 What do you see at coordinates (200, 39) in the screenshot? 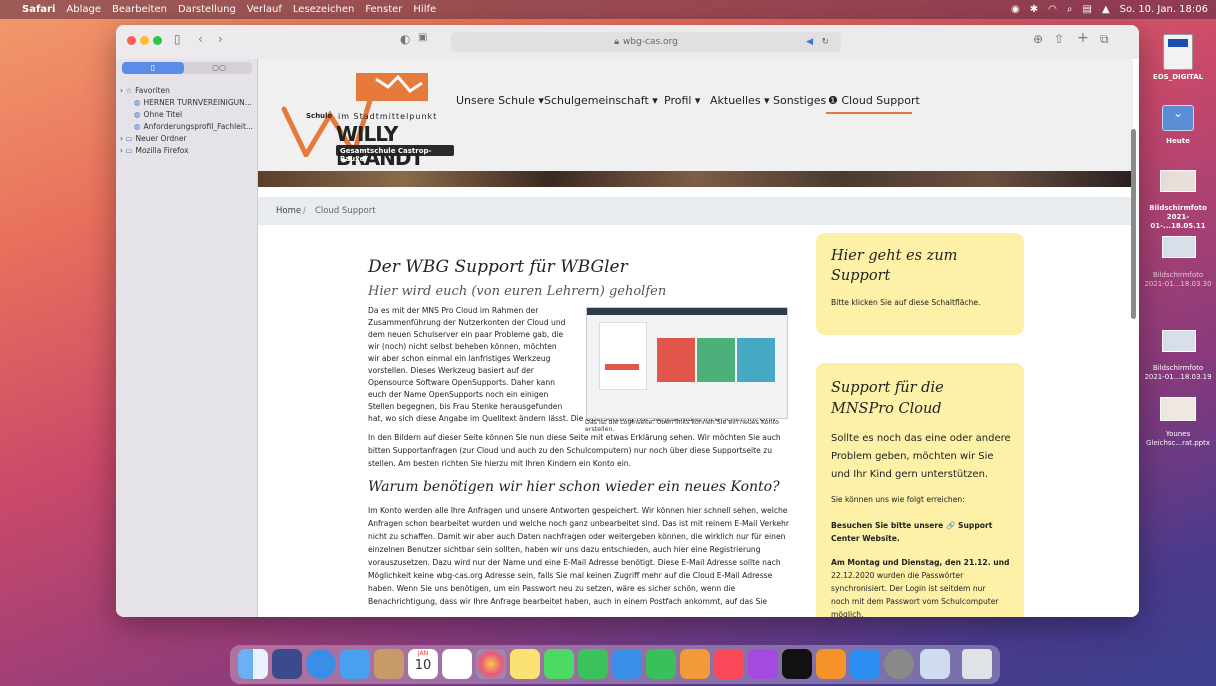
I see `back-icon: ‹` at bounding box center [200, 39].